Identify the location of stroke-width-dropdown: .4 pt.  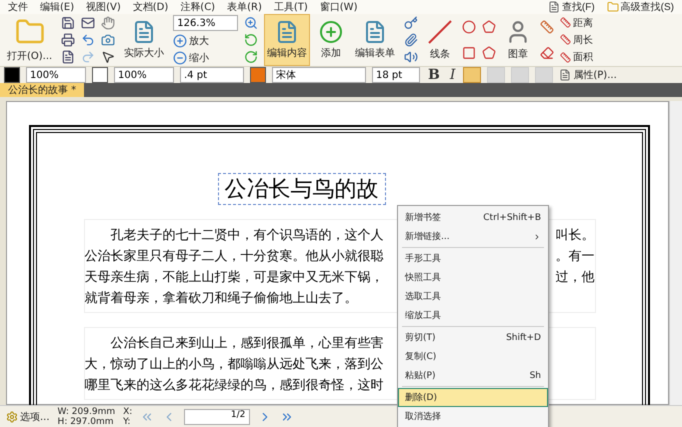
(212, 75).